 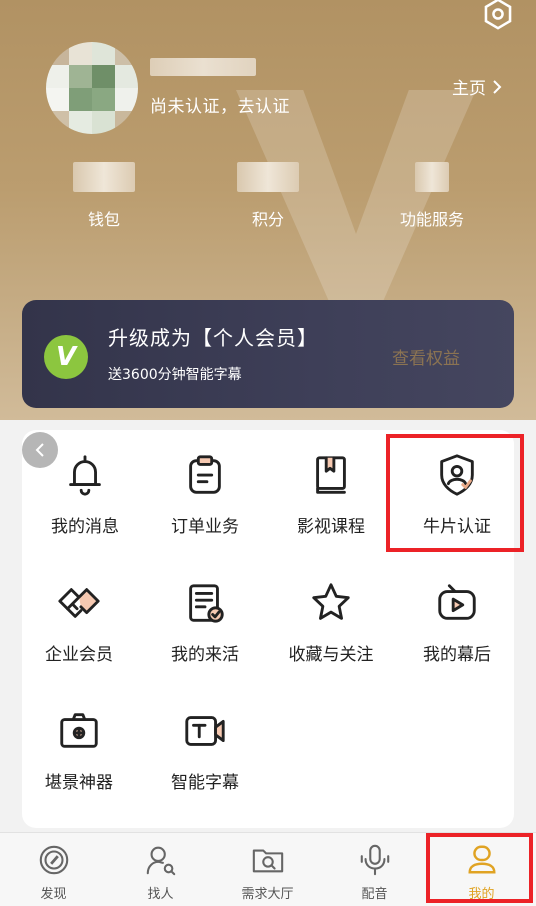 I want to click on bottom-tab-bar: 发现 找人 需求大厅 配音 我的, so click(x=268, y=869).